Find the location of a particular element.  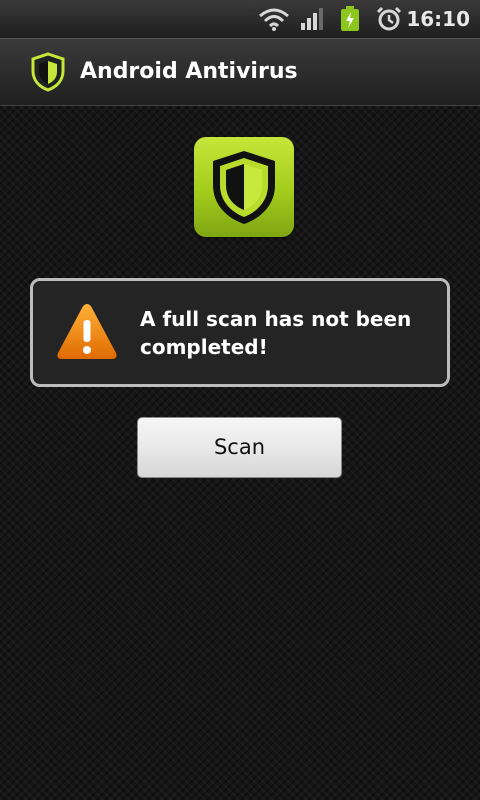

status-bar: 16:10 is located at coordinates (240, 19).